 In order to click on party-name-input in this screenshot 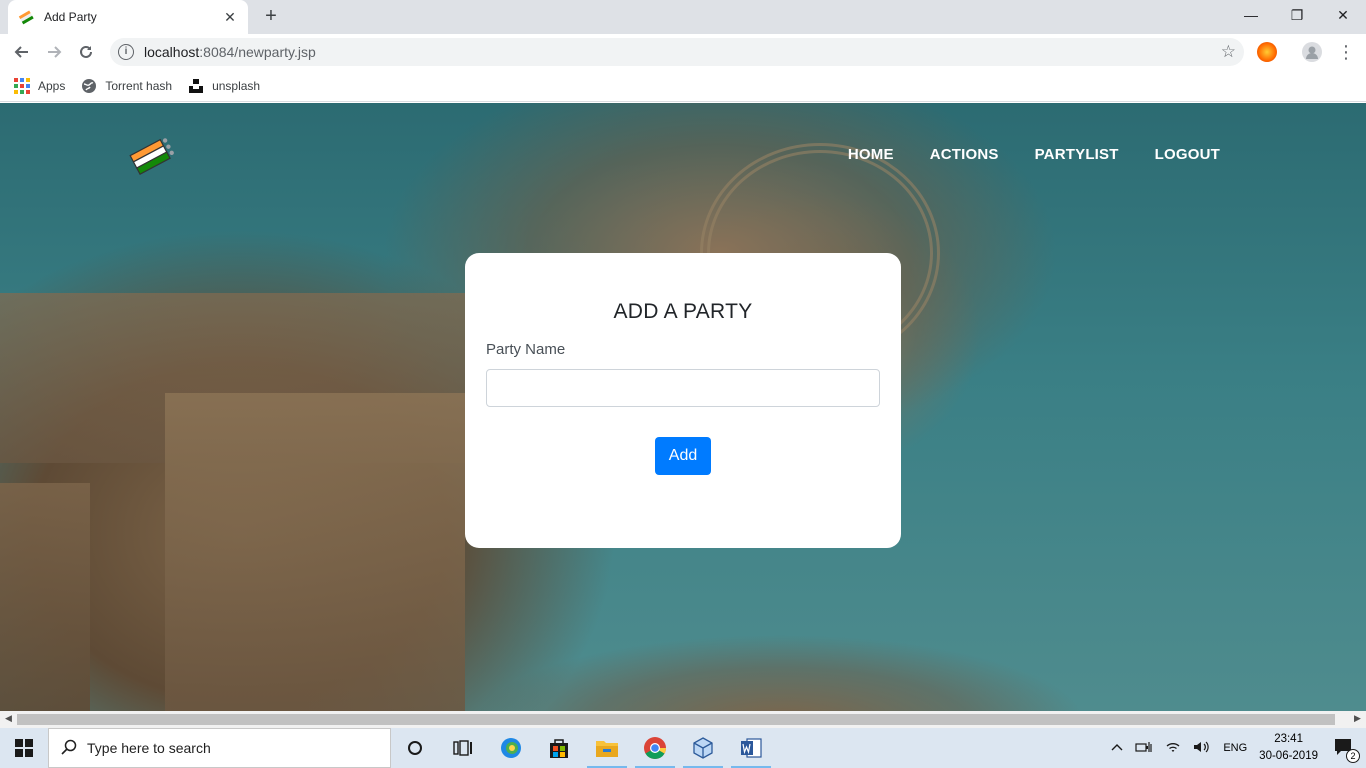, I will do `click(683, 388)`.